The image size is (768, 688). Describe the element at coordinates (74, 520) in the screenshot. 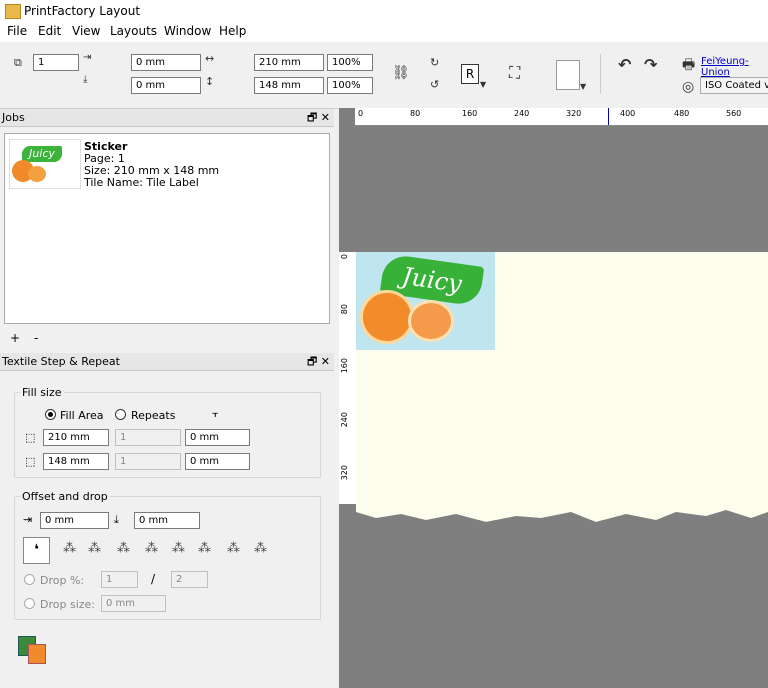

I see `offset-x-input: 0 mm` at that location.